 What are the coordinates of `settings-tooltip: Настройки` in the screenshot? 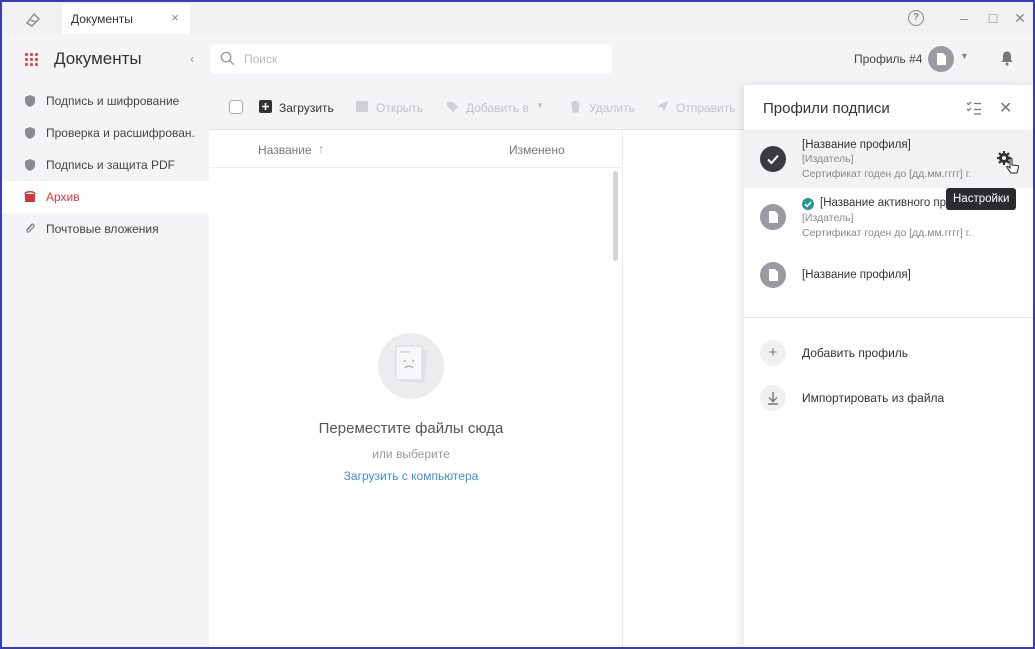 It's located at (981, 199).